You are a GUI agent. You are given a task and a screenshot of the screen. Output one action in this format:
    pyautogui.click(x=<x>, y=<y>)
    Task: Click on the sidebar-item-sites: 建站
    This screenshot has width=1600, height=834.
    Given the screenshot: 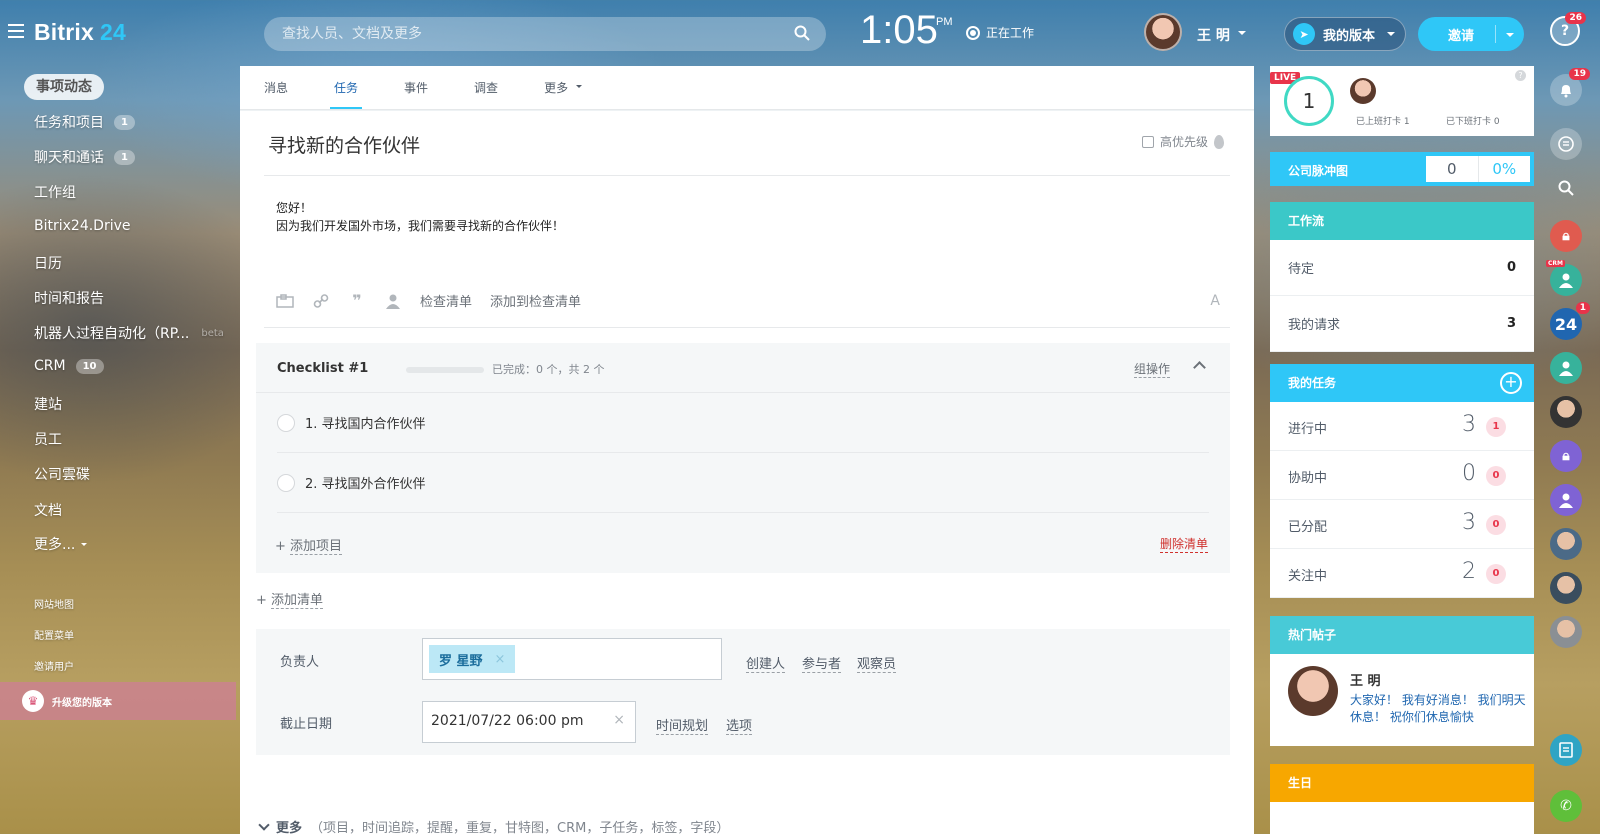 What is the action you would take?
    pyautogui.click(x=48, y=404)
    